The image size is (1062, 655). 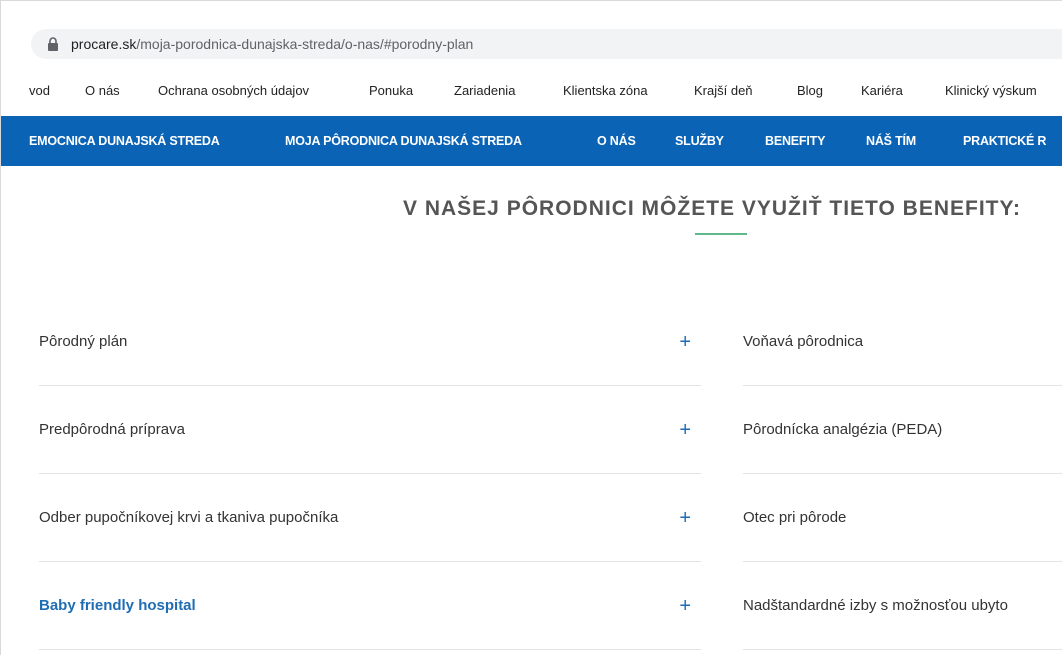 I want to click on accordion-label: Pôrodnícka analgézia (PEDA), so click(x=843, y=429).